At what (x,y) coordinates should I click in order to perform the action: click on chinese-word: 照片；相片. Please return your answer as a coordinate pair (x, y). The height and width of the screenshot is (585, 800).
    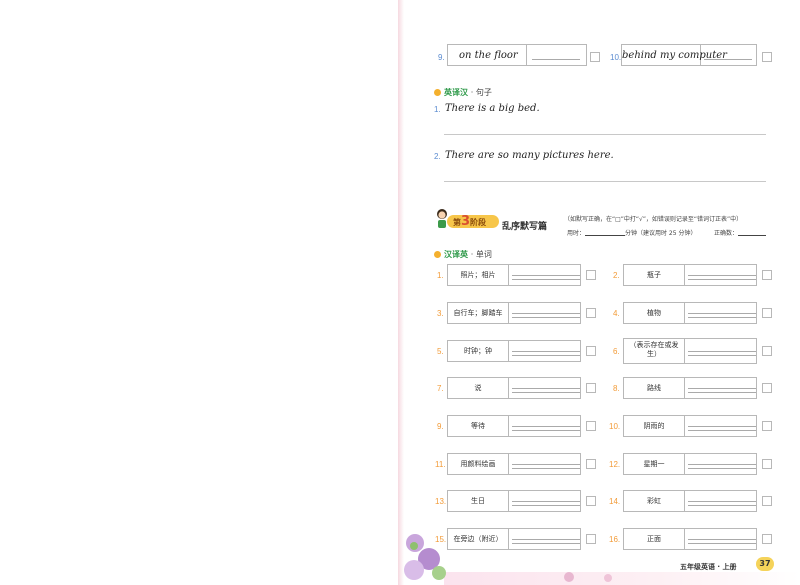
    Looking at the image, I should click on (478, 275).